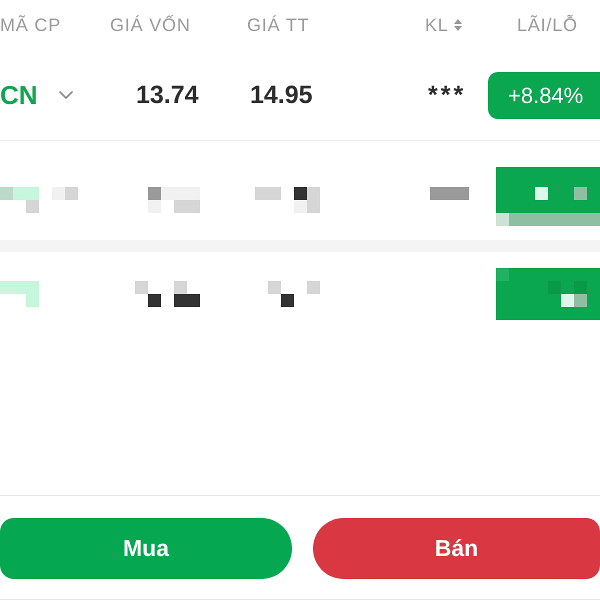  I want to click on cost-price: 13.74, so click(167, 95).